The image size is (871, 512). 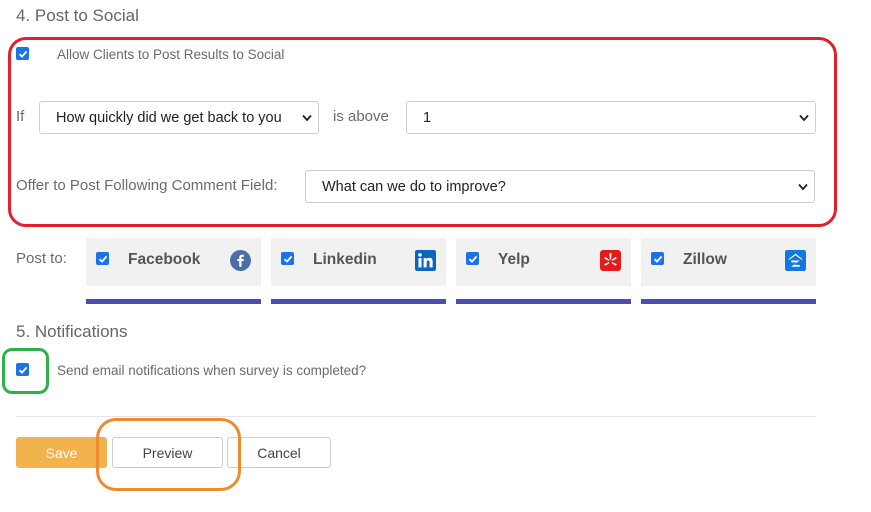 I want to click on network-name: Zillow, so click(x=705, y=259).